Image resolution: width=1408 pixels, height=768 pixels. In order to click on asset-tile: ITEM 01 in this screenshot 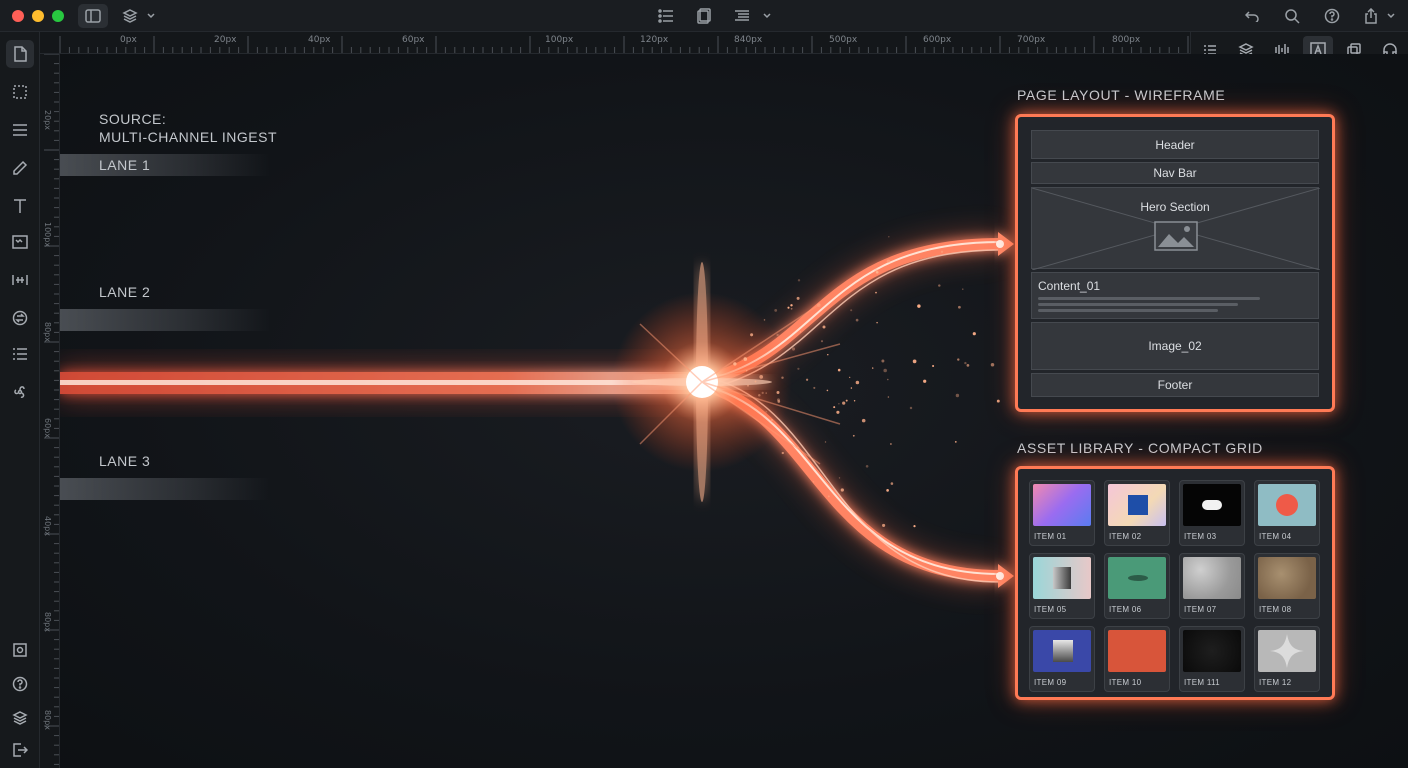, I will do `click(1062, 513)`.